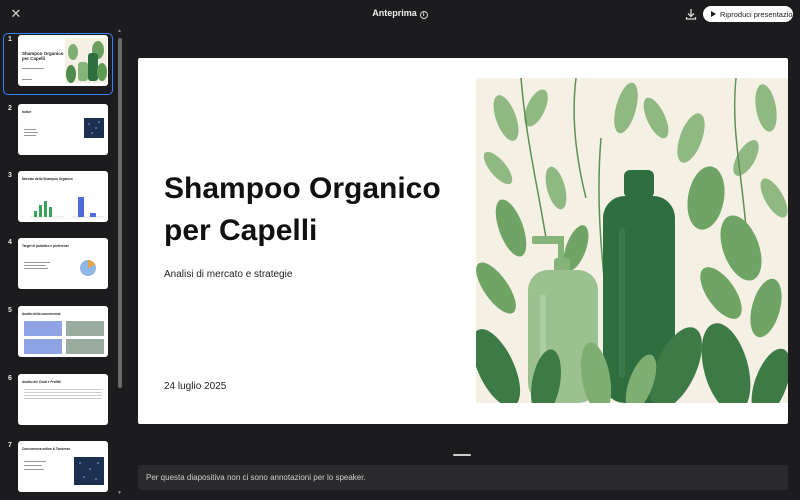 The image size is (800, 500). What do you see at coordinates (43, 56) in the screenshot?
I see `thumbnail-title: Shampoo Organico per Capelli` at bounding box center [43, 56].